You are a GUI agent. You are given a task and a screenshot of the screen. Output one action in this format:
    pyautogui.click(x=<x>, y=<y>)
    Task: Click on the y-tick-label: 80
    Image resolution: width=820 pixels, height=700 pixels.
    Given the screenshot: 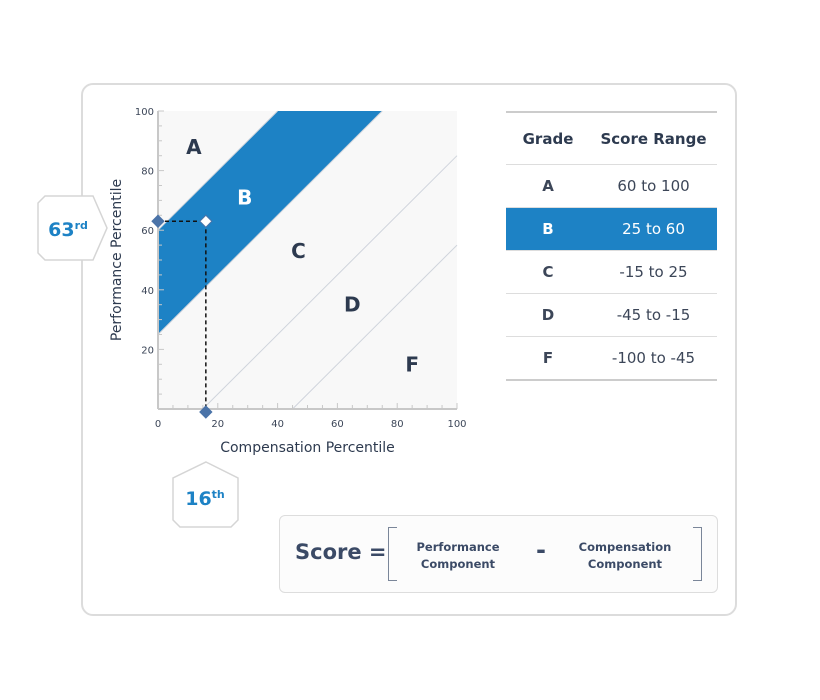 What is the action you would take?
    pyautogui.click(x=147, y=172)
    